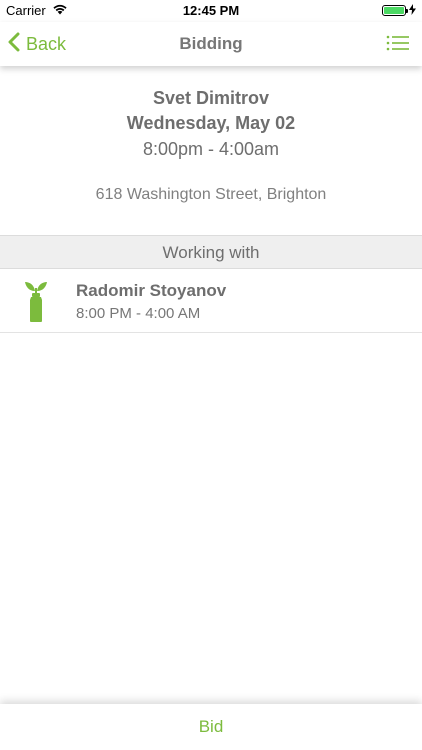 The height and width of the screenshot is (750, 422). What do you see at coordinates (211, 123) in the screenshot?
I see `event-date: Wednesday, May 02` at bounding box center [211, 123].